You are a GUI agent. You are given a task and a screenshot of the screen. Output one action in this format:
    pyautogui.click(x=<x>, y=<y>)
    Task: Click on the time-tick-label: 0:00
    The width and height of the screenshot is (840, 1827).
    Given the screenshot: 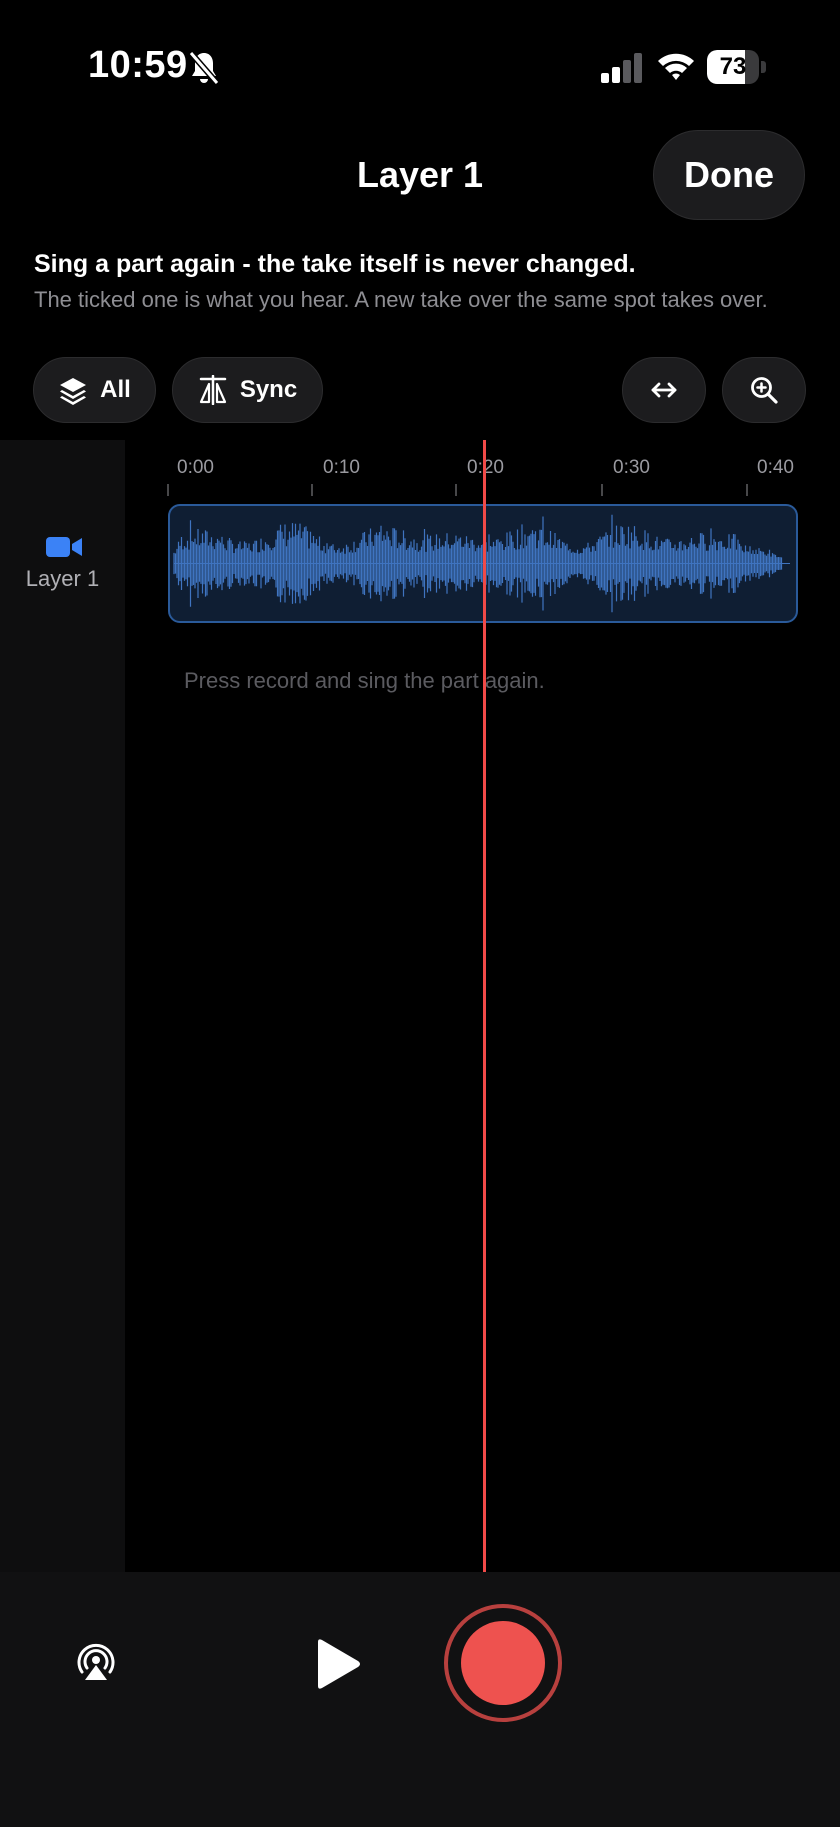 What is the action you would take?
    pyautogui.click(x=195, y=467)
    